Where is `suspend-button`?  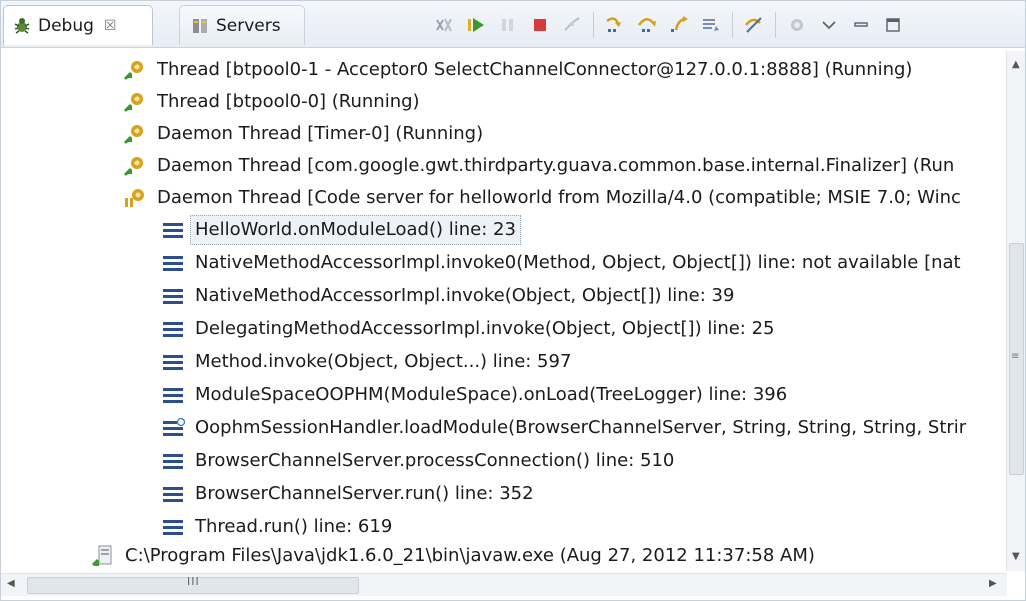
suspend-button is located at coordinates (508, 25).